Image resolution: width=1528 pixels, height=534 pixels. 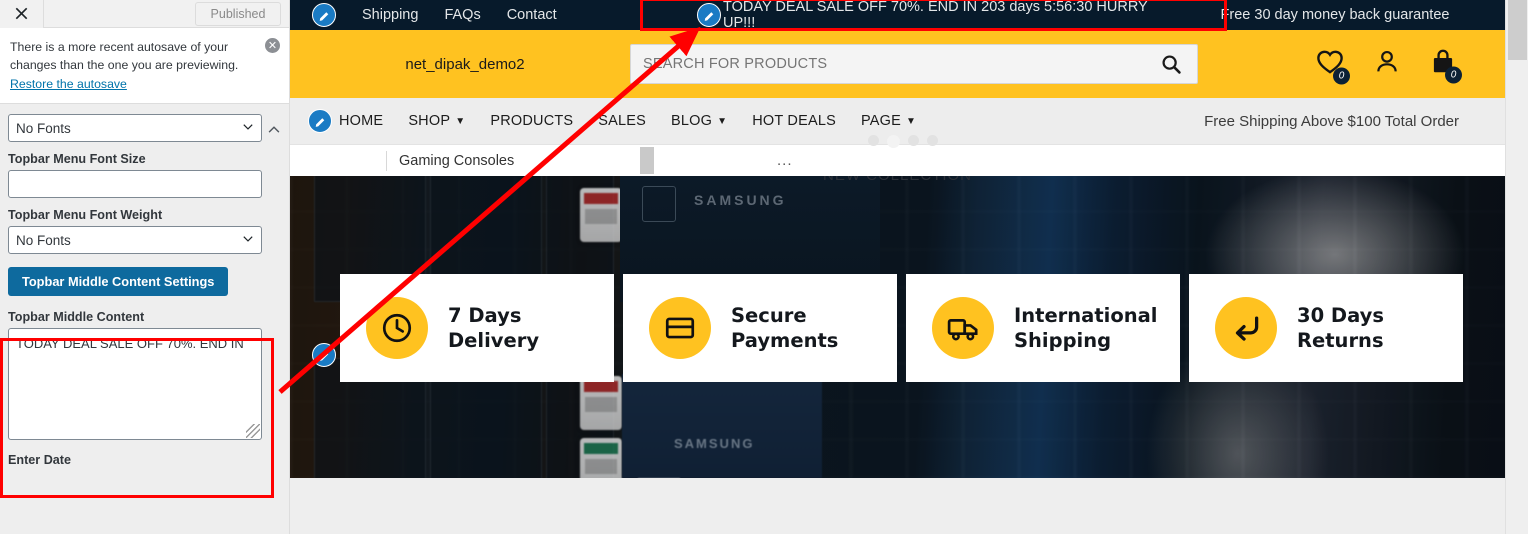 I want to click on feature-line2: Returns, so click(x=1340, y=340).